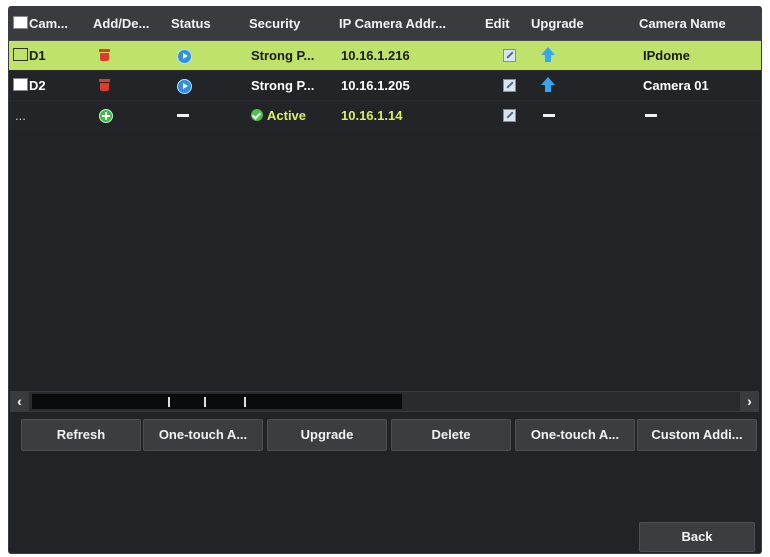 This screenshot has height=557, width=770. I want to click on upgrade-button: Upgrade, so click(327, 435).